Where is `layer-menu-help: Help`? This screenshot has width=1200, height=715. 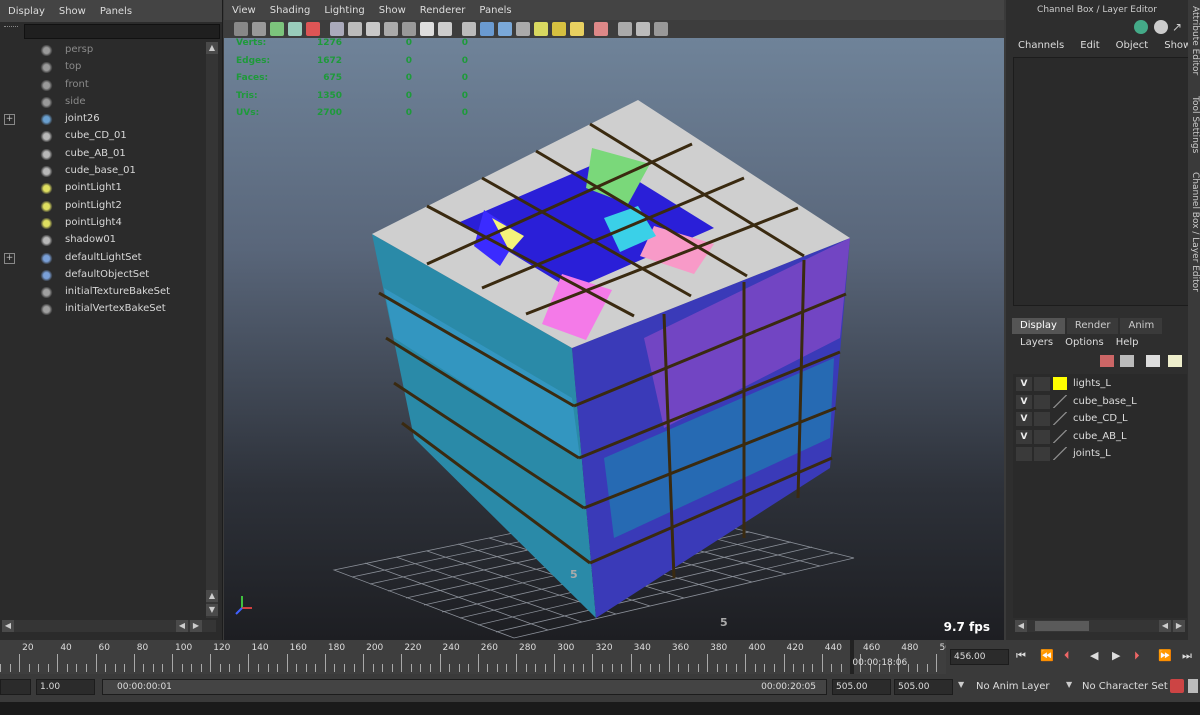 layer-menu-help: Help is located at coordinates (1127, 342).